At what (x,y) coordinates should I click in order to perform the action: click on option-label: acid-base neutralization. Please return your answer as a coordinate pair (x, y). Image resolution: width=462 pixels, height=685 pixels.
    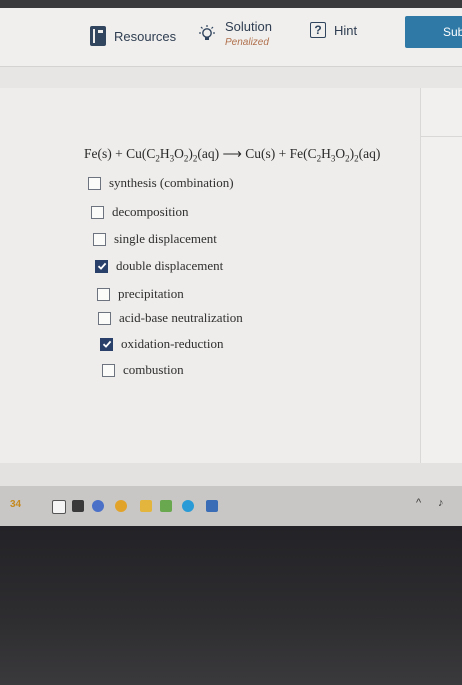
    Looking at the image, I should click on (181, 317).